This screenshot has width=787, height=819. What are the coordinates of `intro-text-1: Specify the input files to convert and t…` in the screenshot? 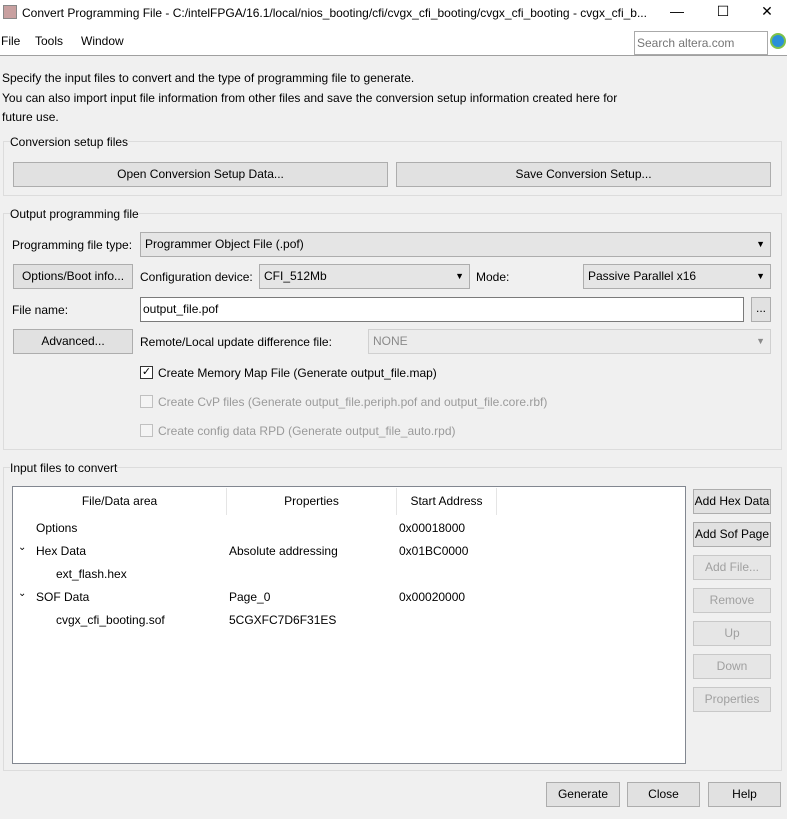 It's located at (208, 78).